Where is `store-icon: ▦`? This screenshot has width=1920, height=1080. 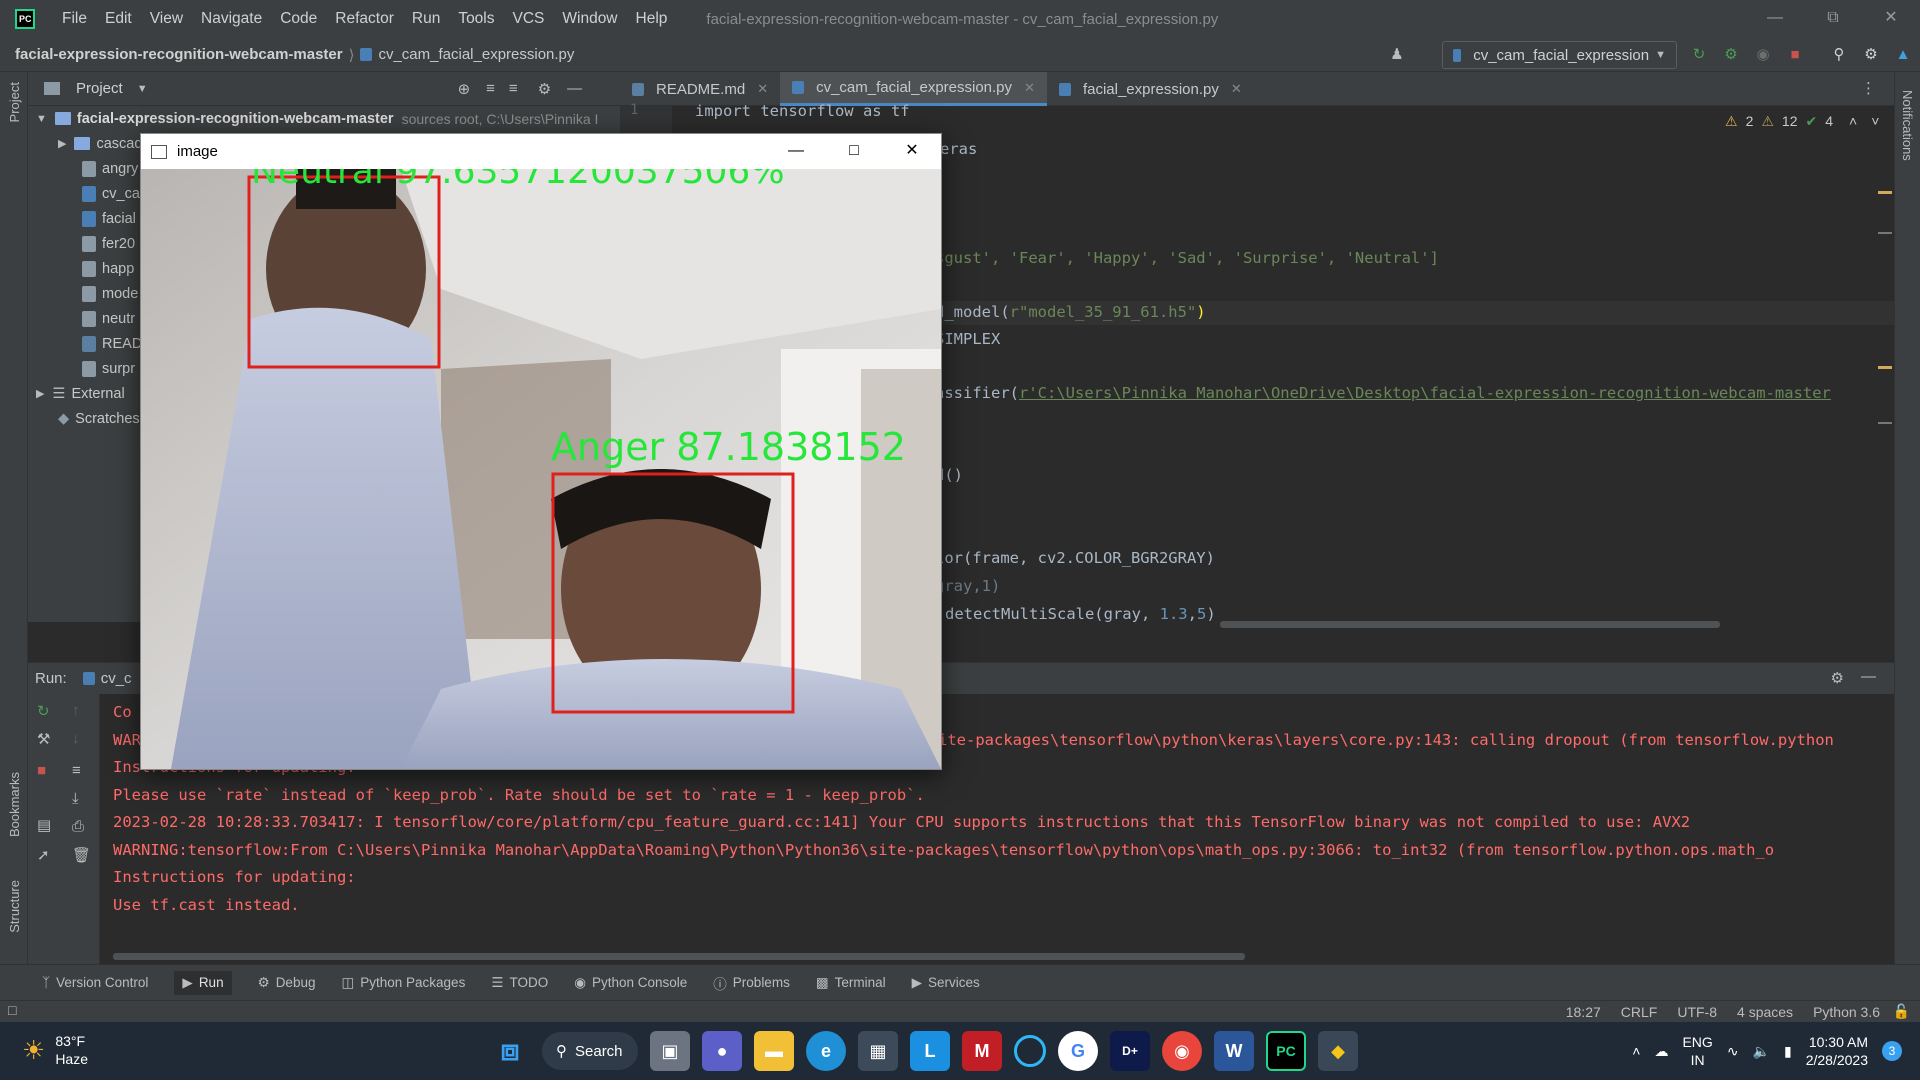 store-icon: ▦ is located at coordinates (878, 1051).